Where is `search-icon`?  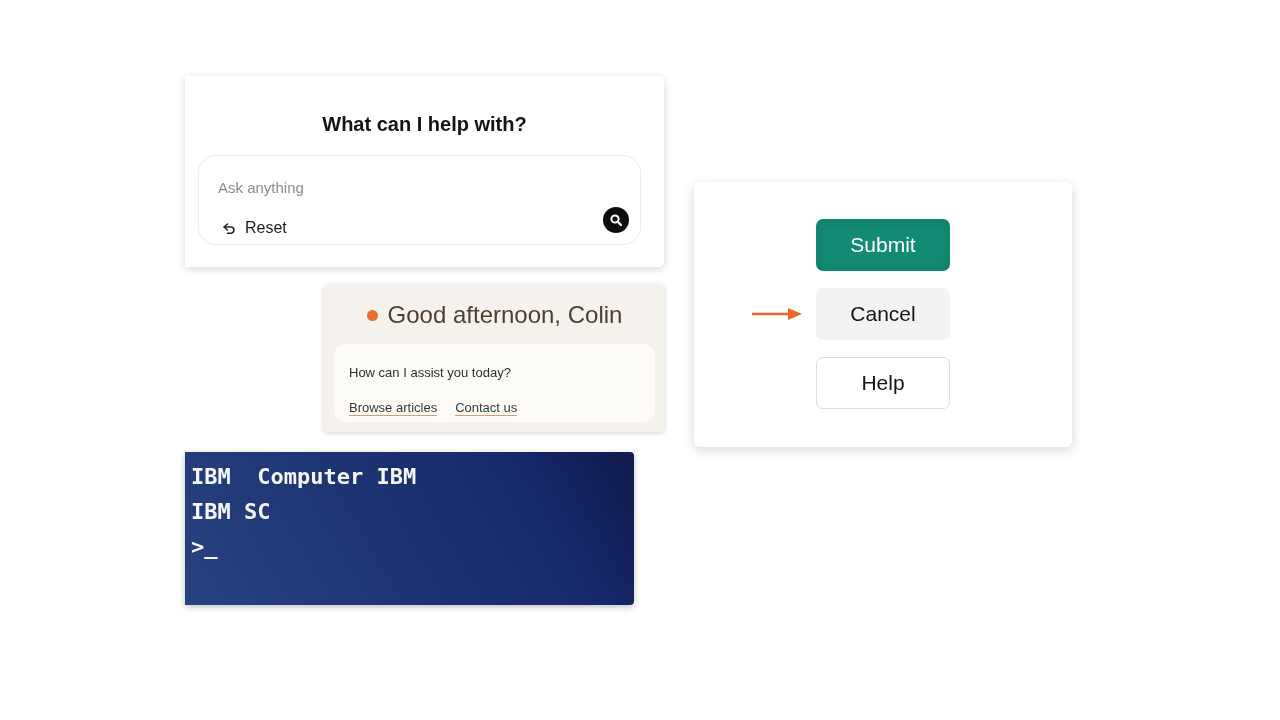
search-icon is located at coordinates (616, 220).